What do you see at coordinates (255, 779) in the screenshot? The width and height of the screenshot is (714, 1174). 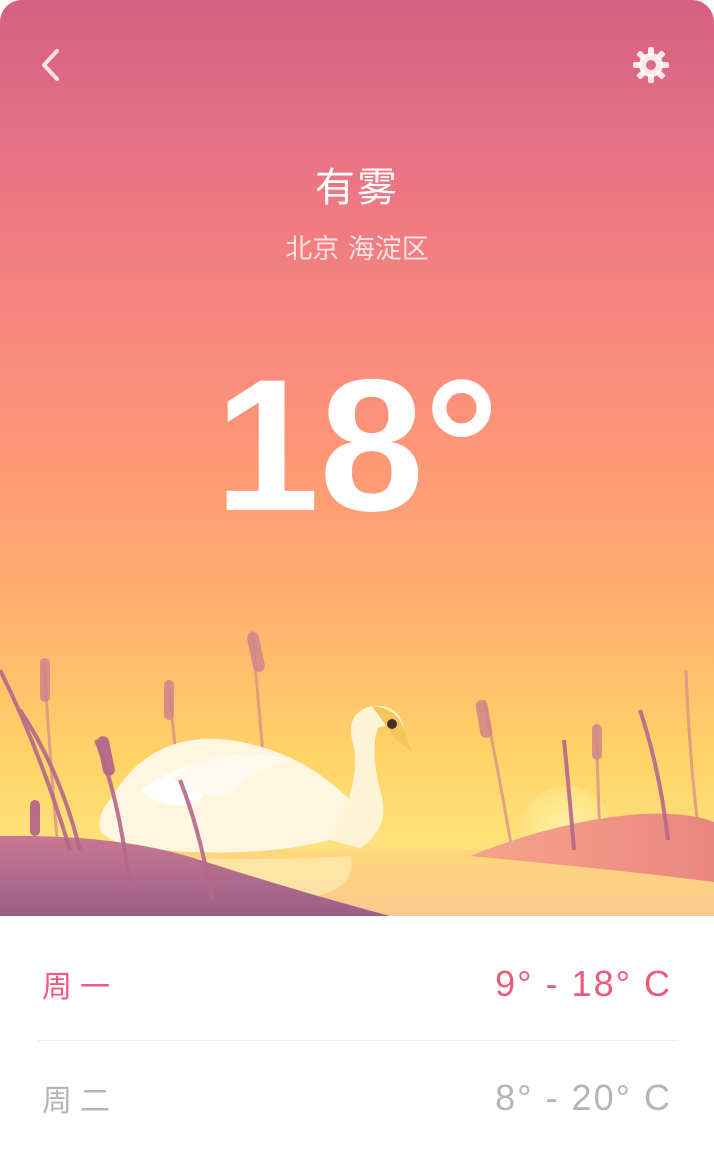 I see `swan-shape` at bounding box center [255, 779].